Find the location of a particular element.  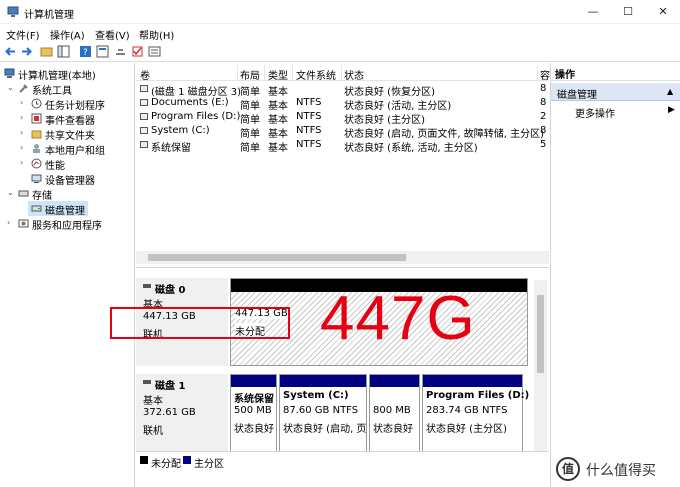

tree-root: 计算机管理(本地) is located at coordinates (67, 74).